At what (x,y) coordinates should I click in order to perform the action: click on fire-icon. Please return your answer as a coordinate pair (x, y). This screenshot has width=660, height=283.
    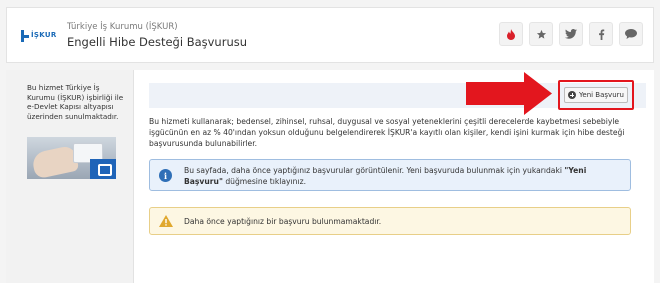
    Looking at the image, I should click on (511, 34).